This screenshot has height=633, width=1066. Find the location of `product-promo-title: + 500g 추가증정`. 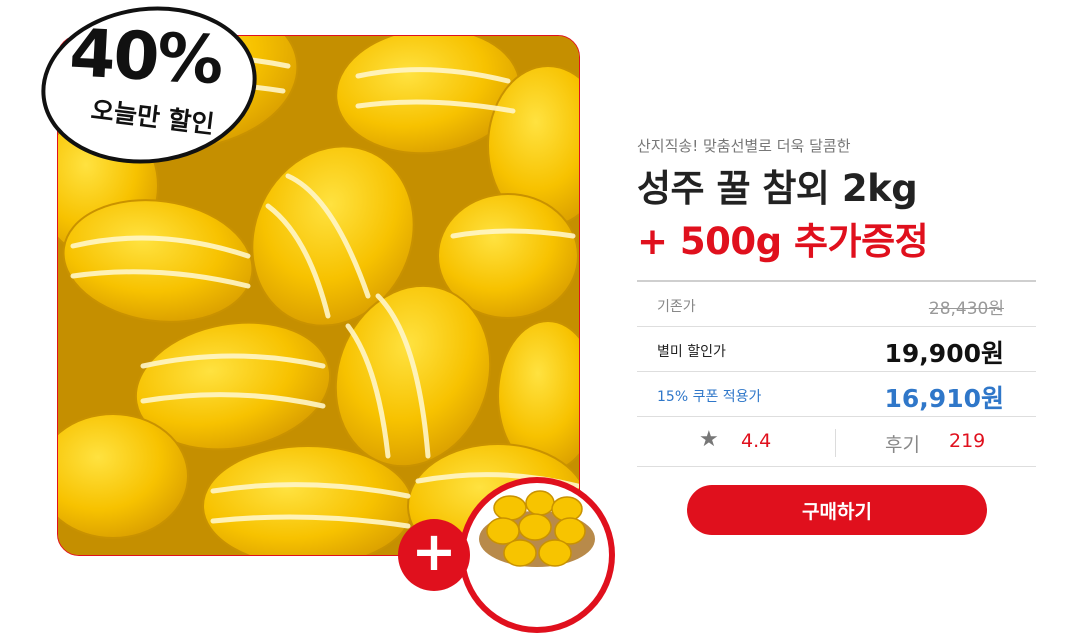

product-promo-title: + 500g 추가증정 is located at coordinates (783, 241).